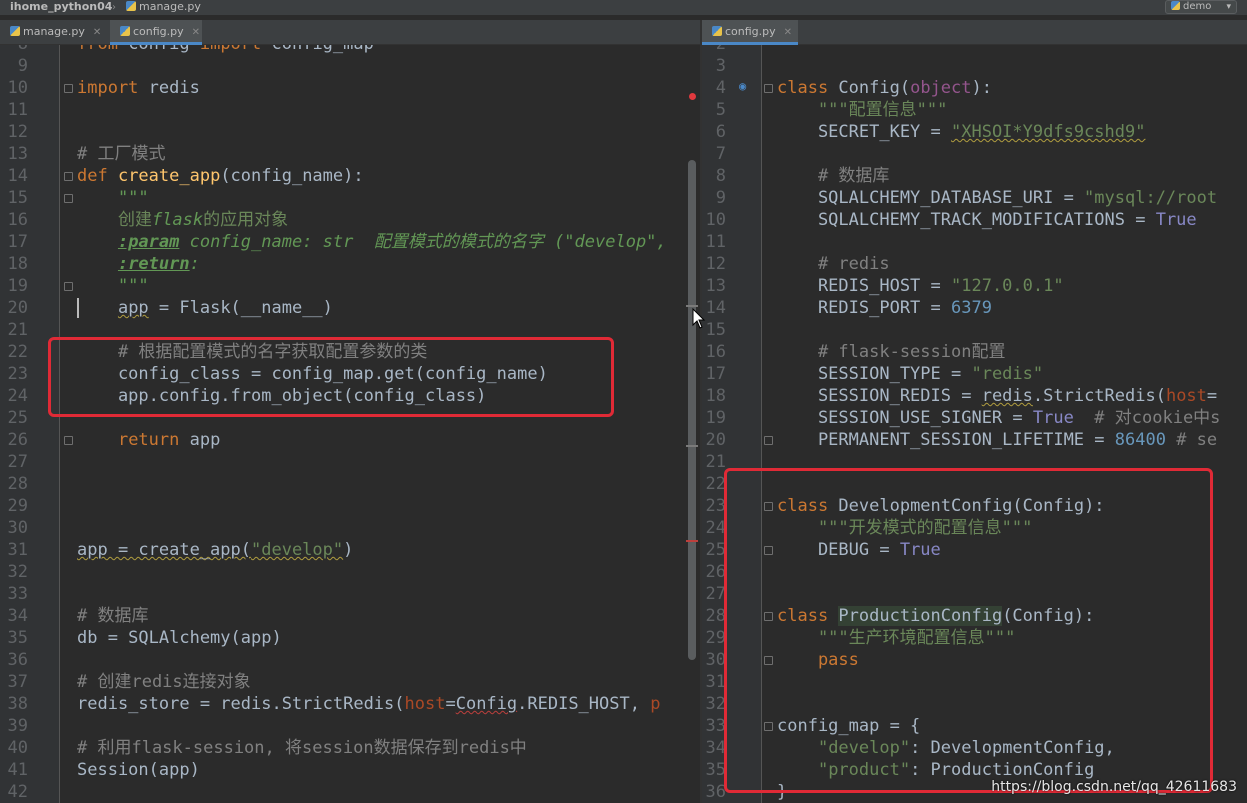 Image resolution: width=1247 pixels, height=803 pixels. I want to click on code-line: REDIS_HOST = "127.0.0.1", so click(920, 286).